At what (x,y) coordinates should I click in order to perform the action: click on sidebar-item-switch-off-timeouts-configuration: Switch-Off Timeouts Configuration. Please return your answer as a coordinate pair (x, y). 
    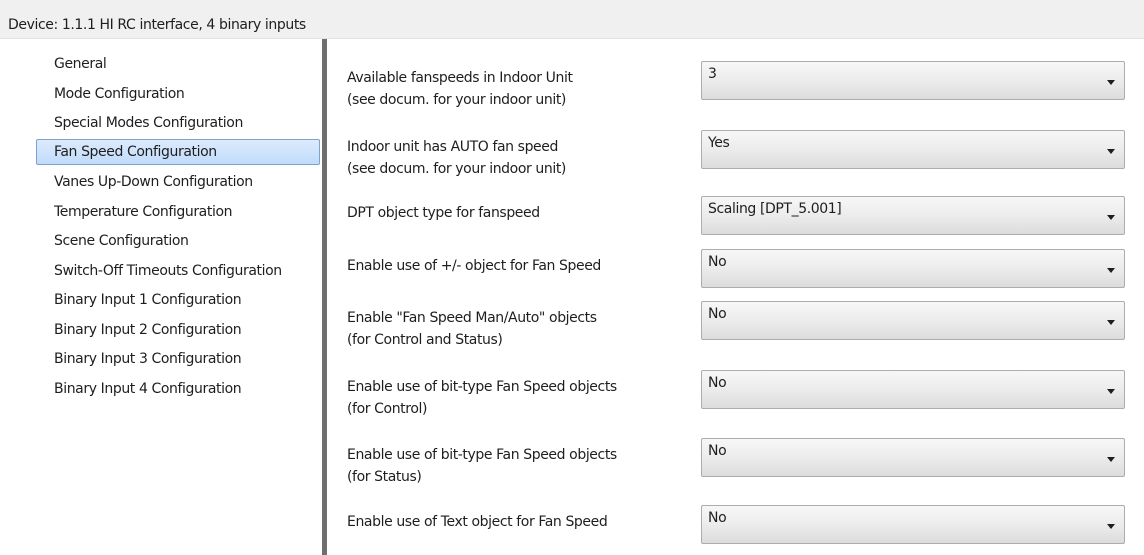
    Looking at the image, I should click on (178, 271).